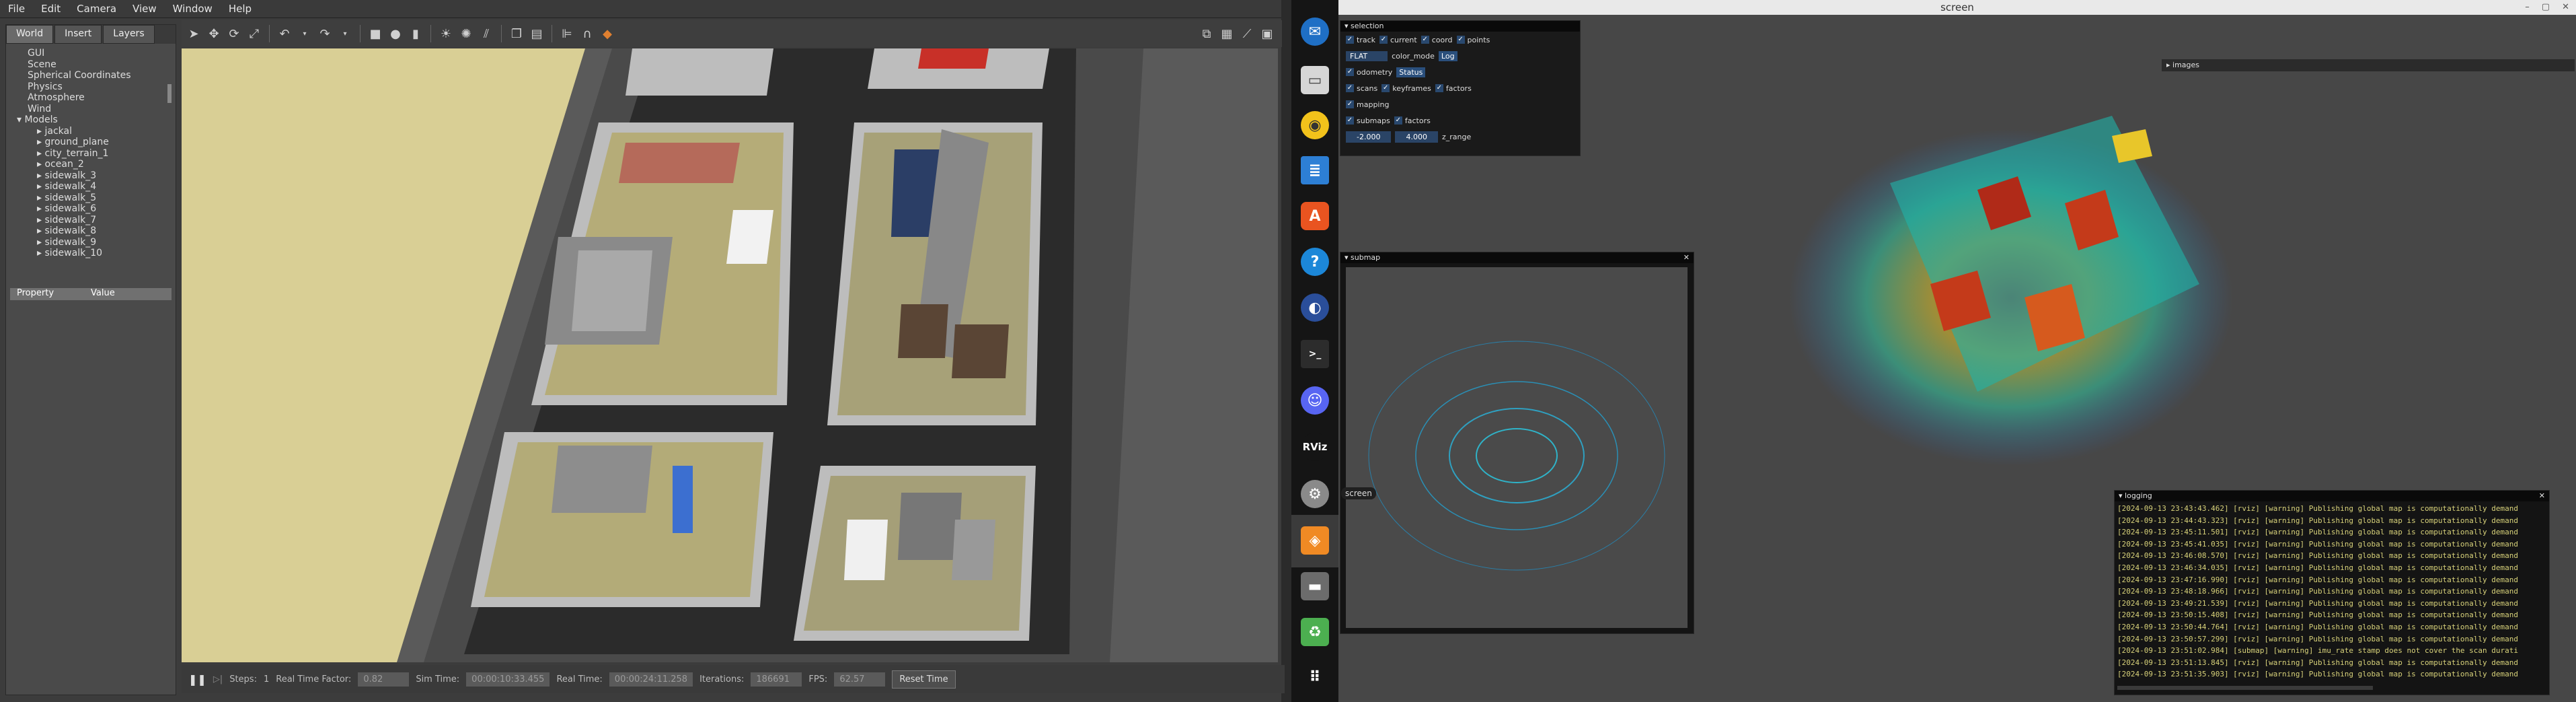 The image size is (2576, 702). What do you see at coordinates (194, 34) in the screenshot?
I see `select-mode-icon: ➤` at bounding box center [194, 34].